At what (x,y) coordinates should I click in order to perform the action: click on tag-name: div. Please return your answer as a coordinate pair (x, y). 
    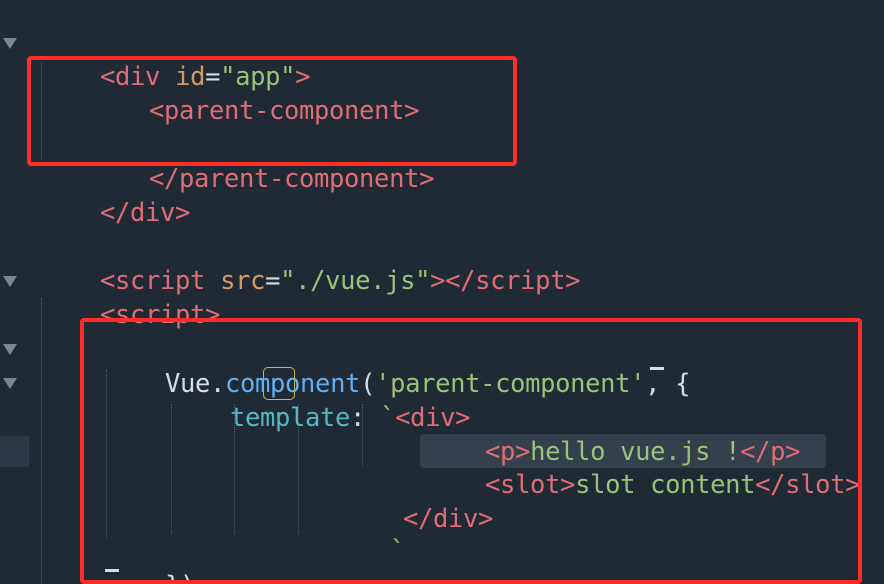
    Looking at the image, I should click on (153, 213).